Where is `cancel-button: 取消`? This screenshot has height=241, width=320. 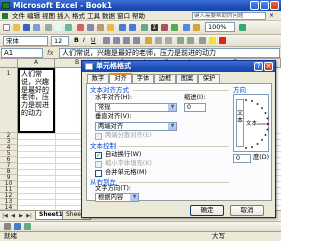 cancel-button: 取消 is located at coordinates (247, 210).